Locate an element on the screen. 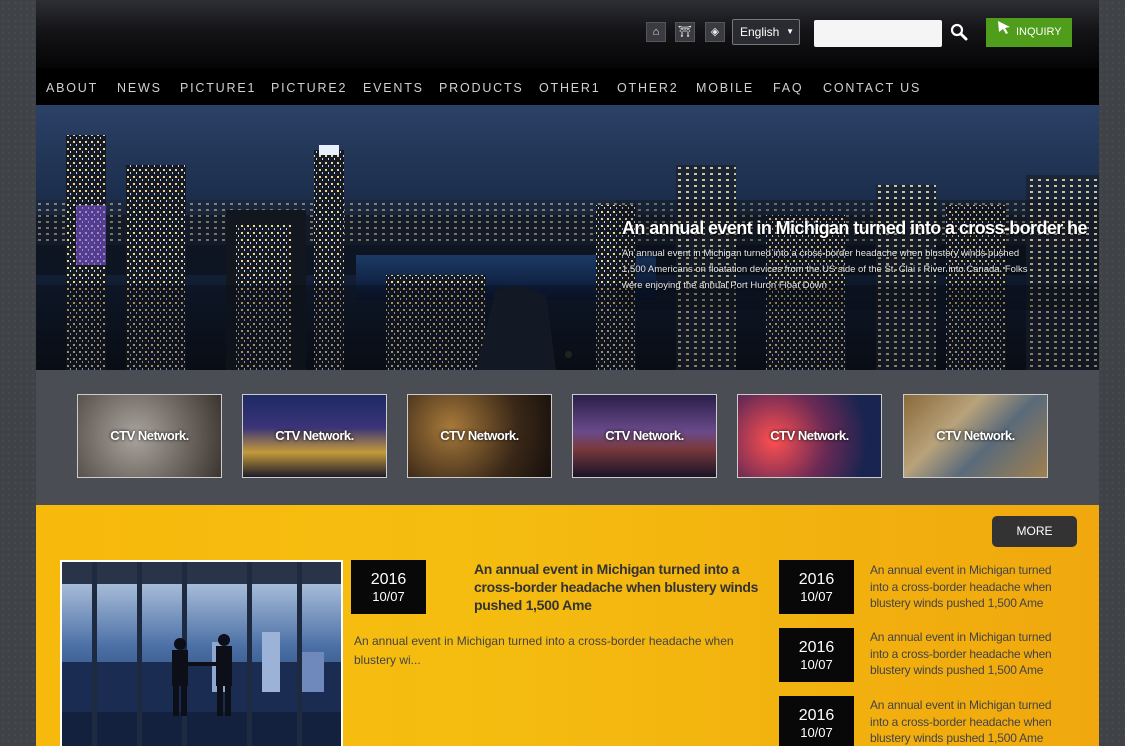  nav-picture1: PICTURE1 is located at coordinates (218, 88).